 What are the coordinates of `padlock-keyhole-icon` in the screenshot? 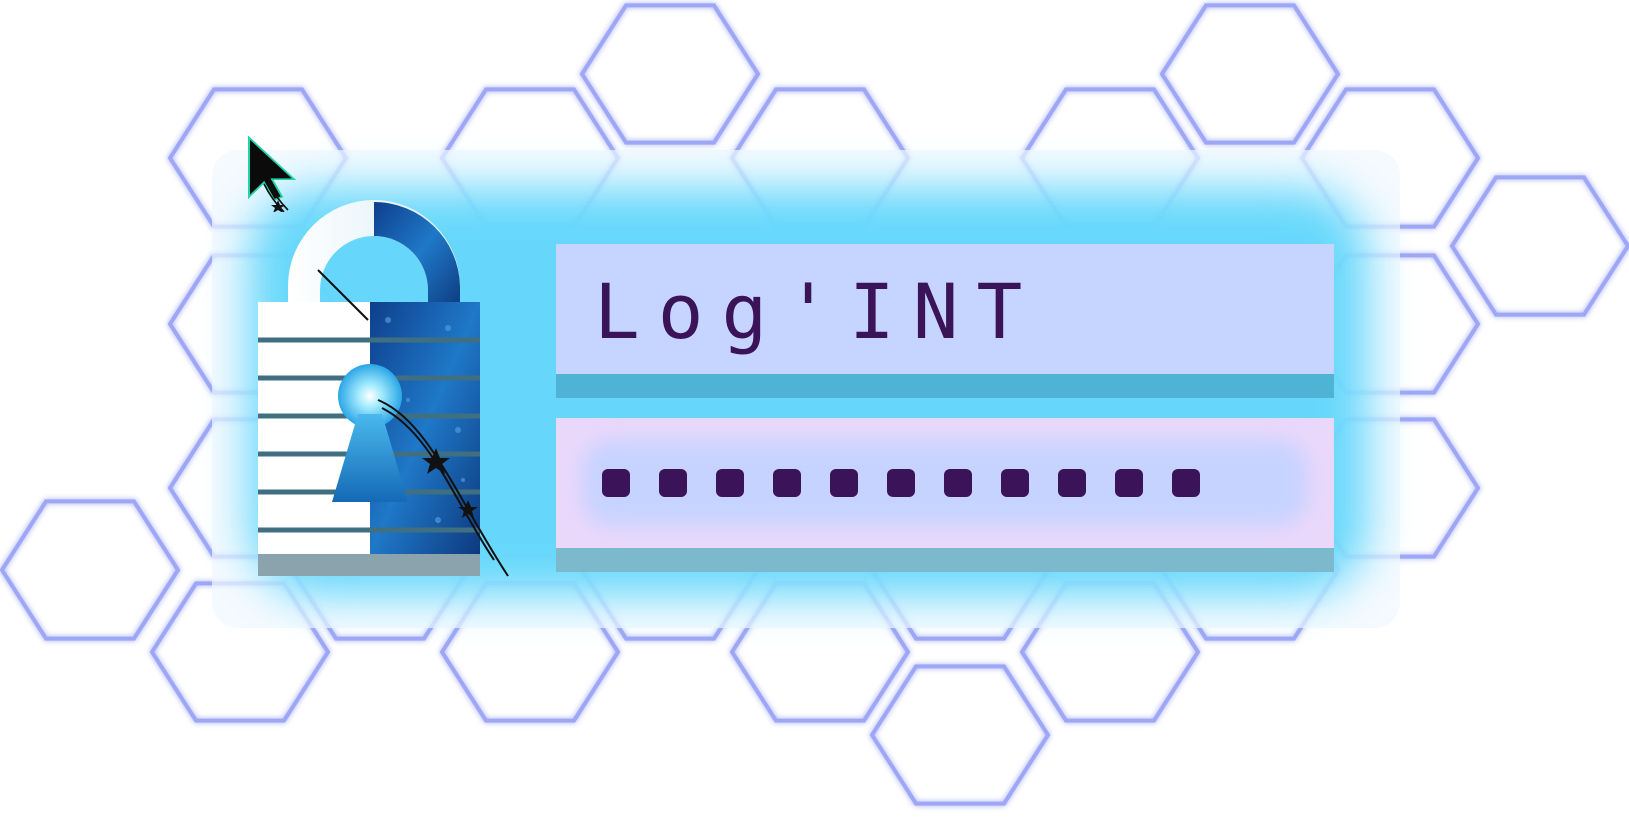 It's located at (403, 400).